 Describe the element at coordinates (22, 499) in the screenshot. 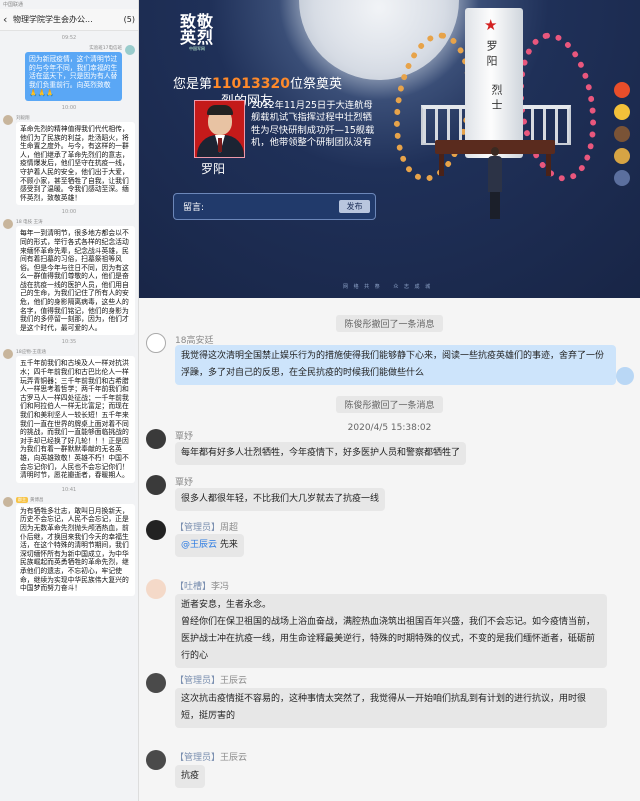

I see `owner-badge: 群主` at that location.